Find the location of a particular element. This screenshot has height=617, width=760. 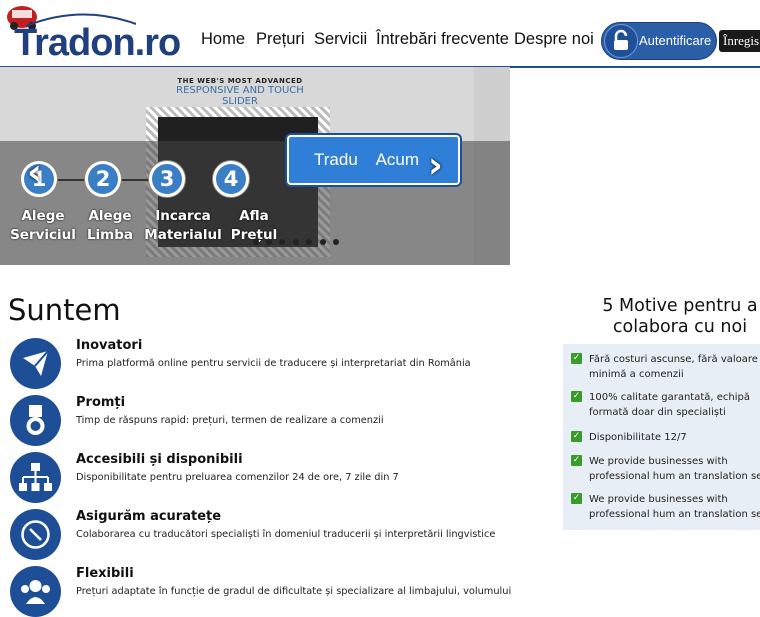

feature-title: Accesibili și disponibili is located at coordinates (159, 459).